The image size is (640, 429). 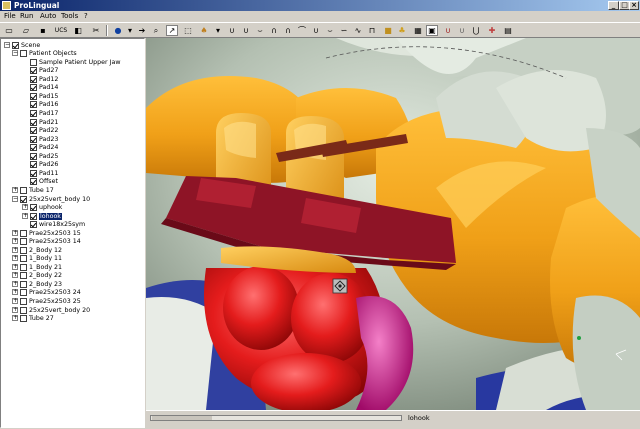 What do you see at coordinates (46, 241) in the screenshot?
I see `tree-item: + Prae25x2503 14` at bounding box center [46, 241].